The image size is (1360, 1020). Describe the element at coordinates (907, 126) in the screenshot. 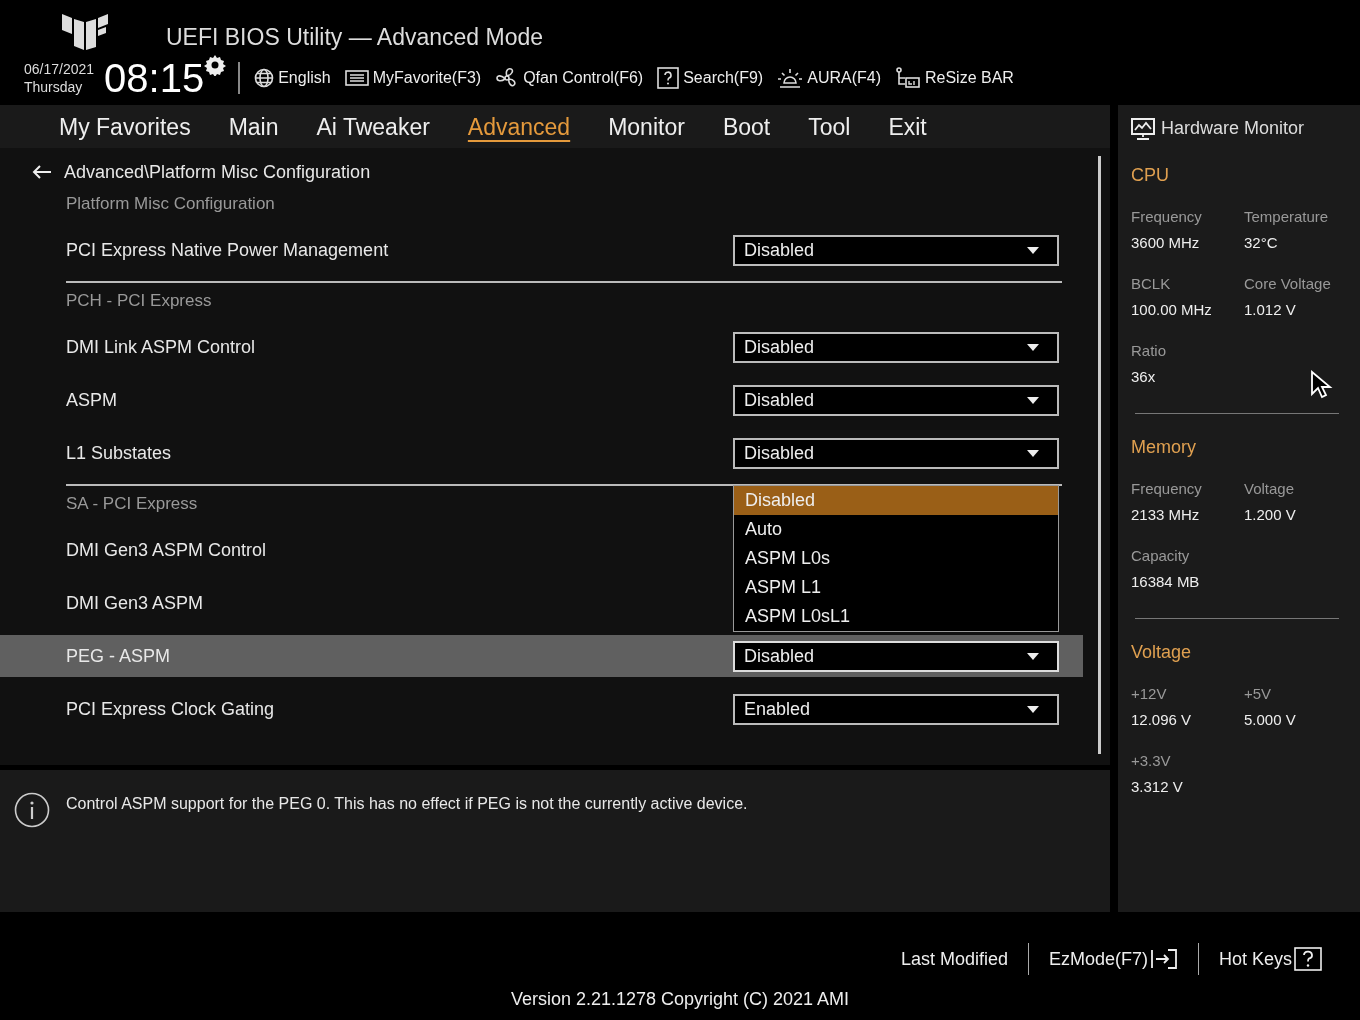

I see `menu-tab: Exit` at that location.